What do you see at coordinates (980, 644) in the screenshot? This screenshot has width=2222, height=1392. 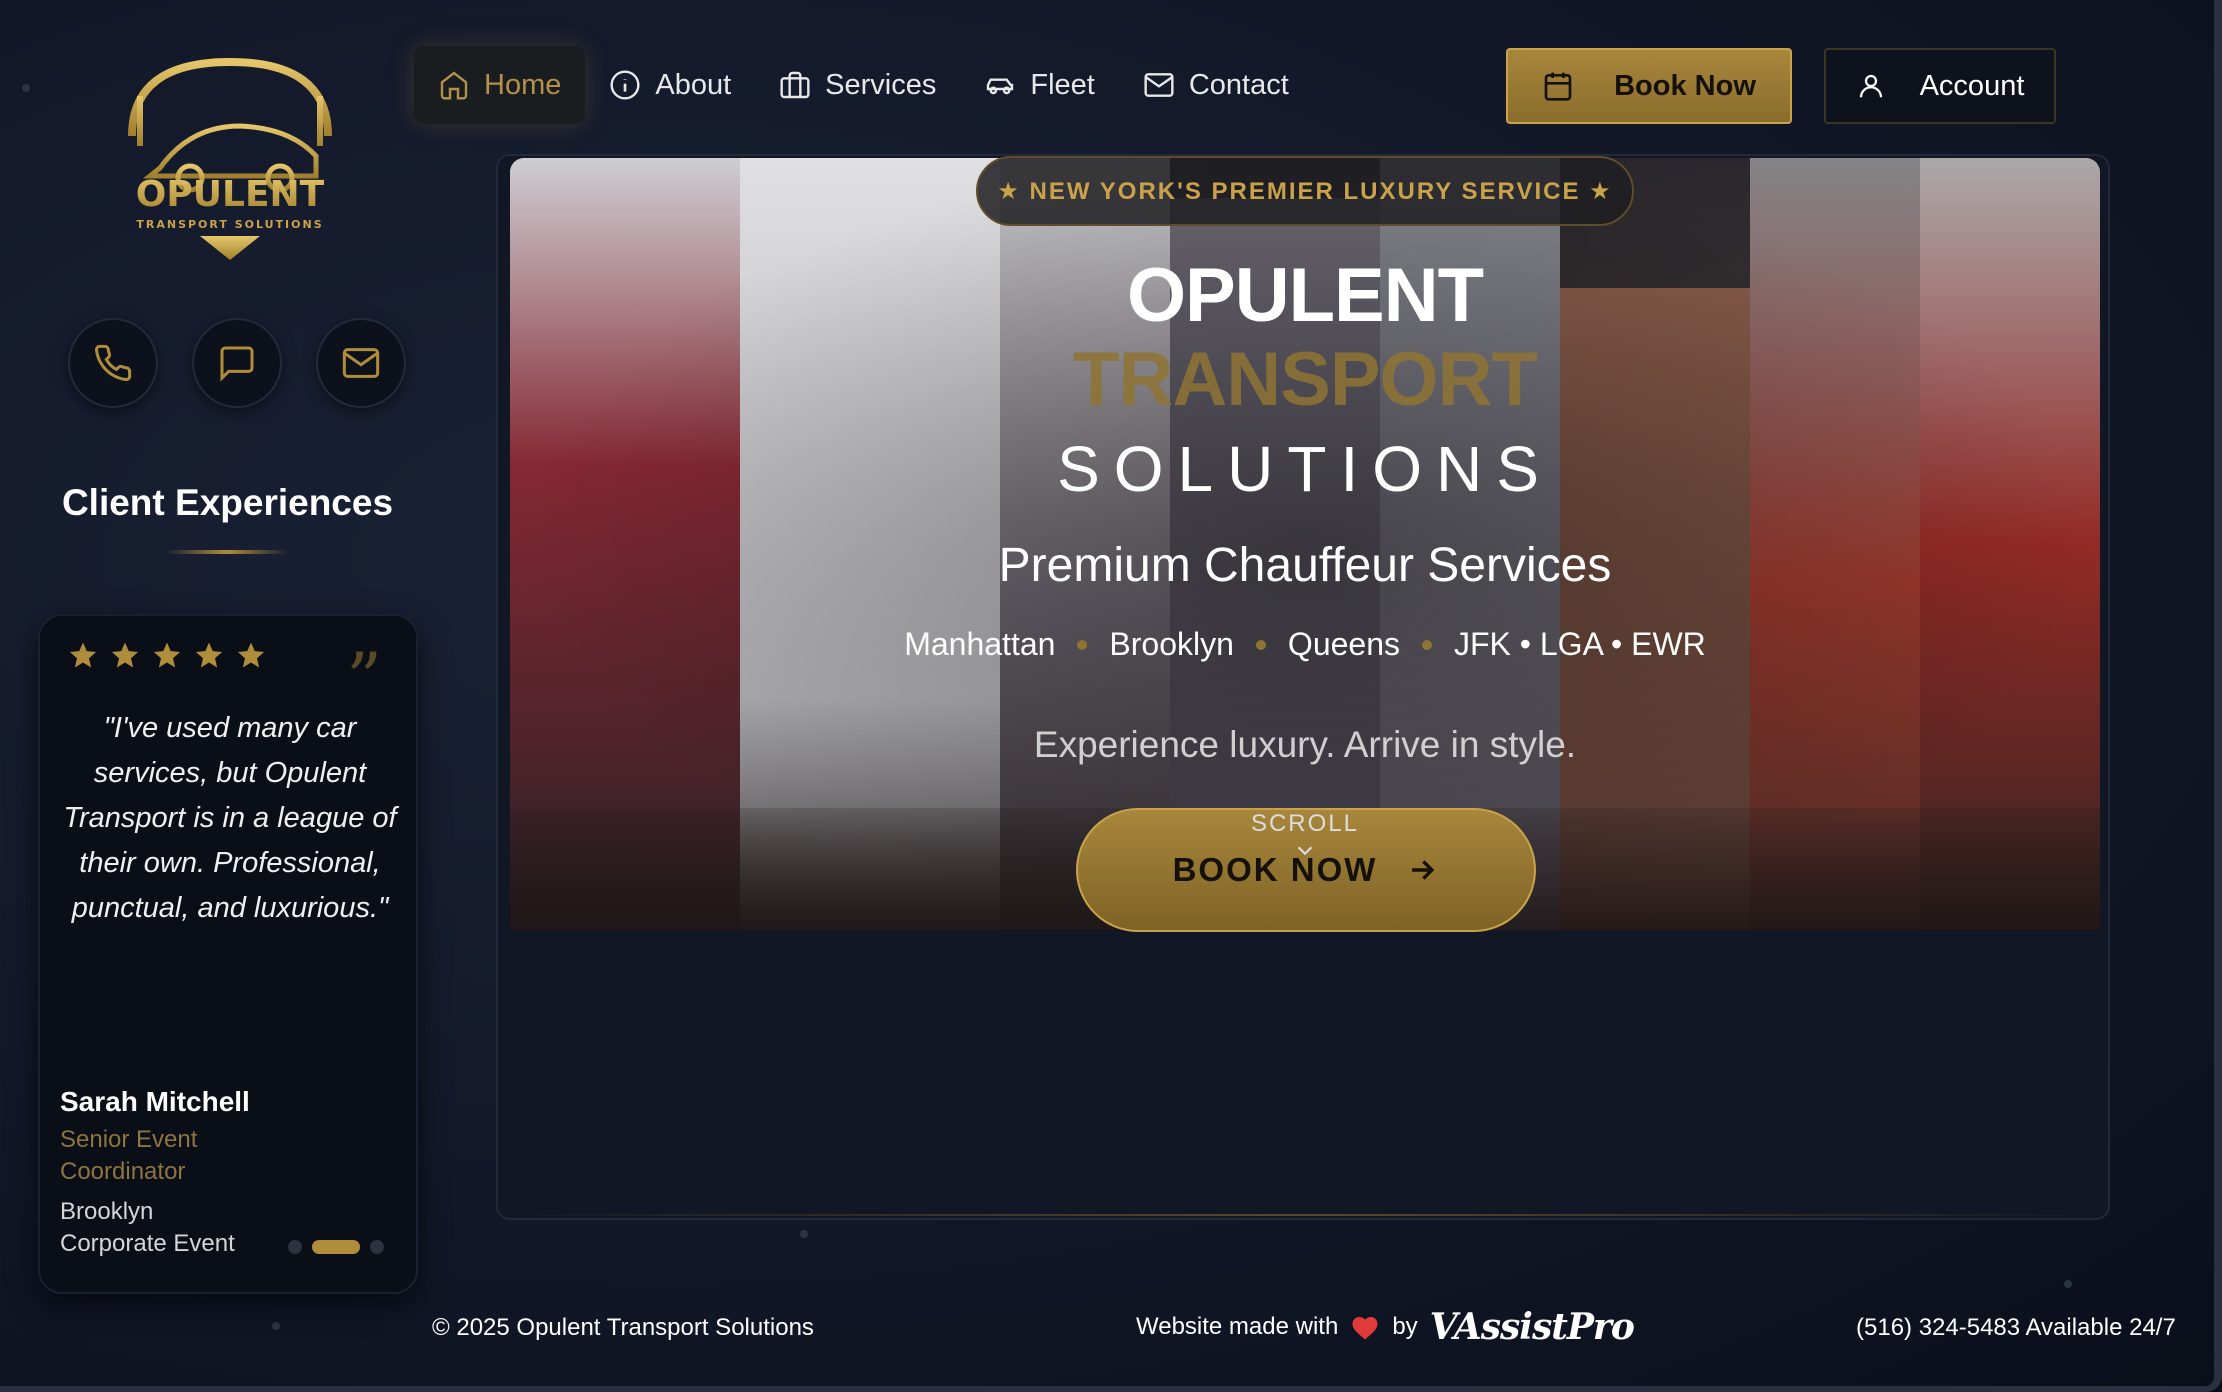 I see `area-manhattan: Manhattan` at bounding box center [980, 644].